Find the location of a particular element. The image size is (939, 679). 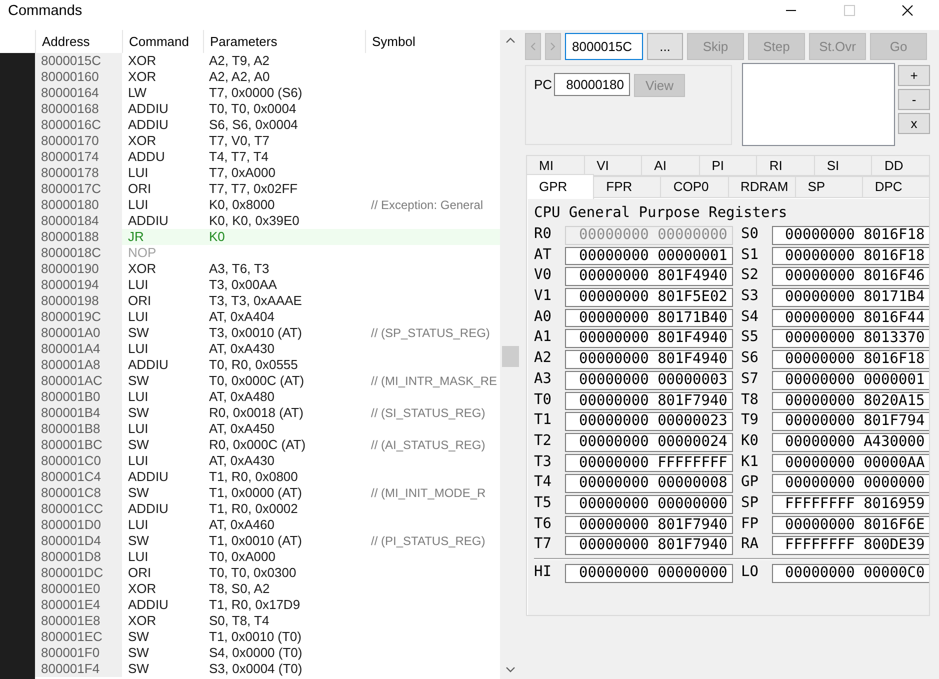

register-field: 00000000 0000000 is located at coordinates (850, 483).